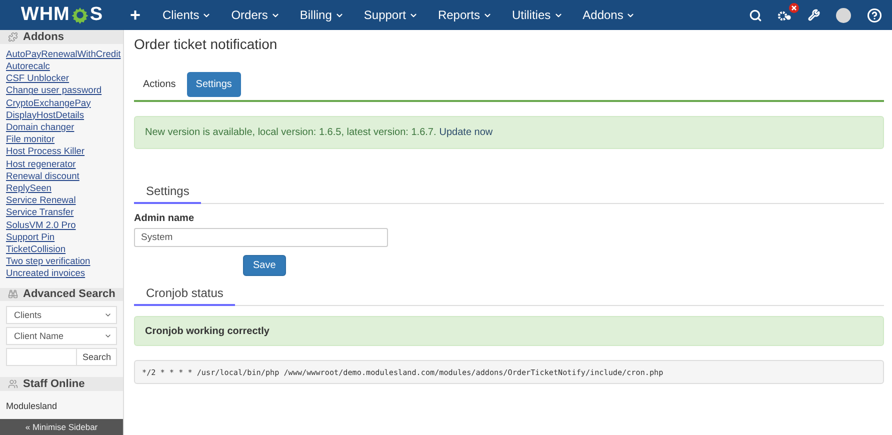 The width and height of the screenshot is (892, 435). Describe the element at coordinates (755, 15) in the screenshot. I see `search-icon` at that location.